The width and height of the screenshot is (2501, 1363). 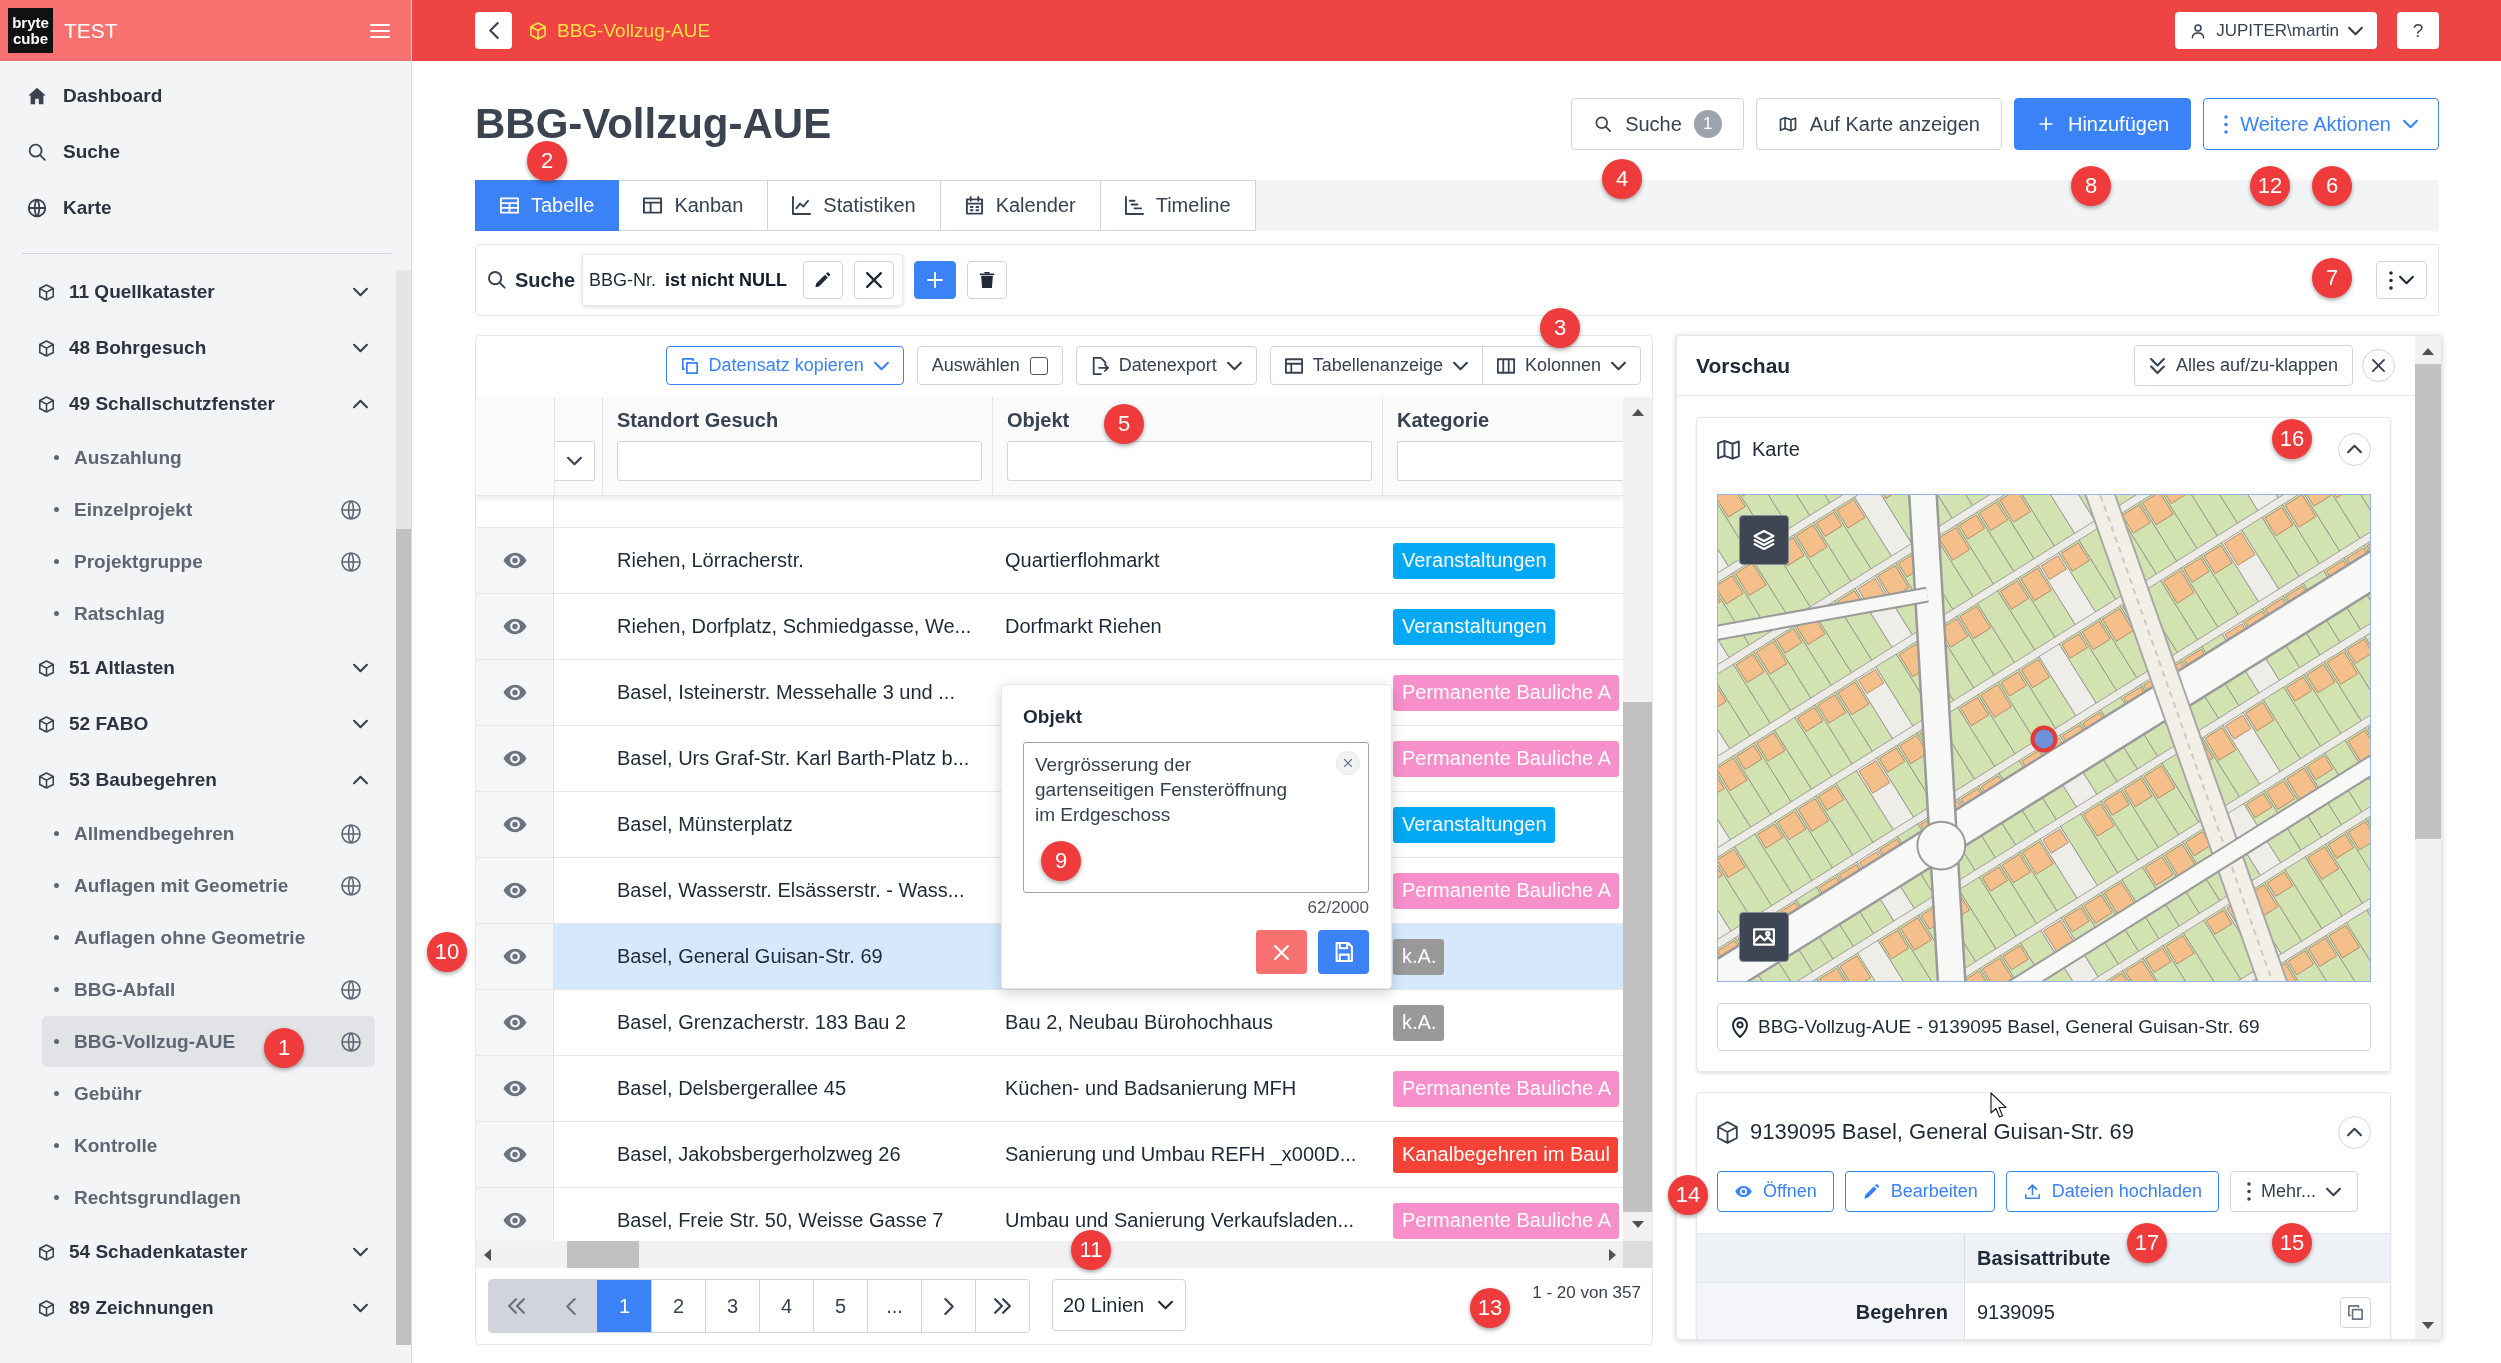 I want to click on menu-group: 89 Zeichnungen, so click(x=198, y=1308).